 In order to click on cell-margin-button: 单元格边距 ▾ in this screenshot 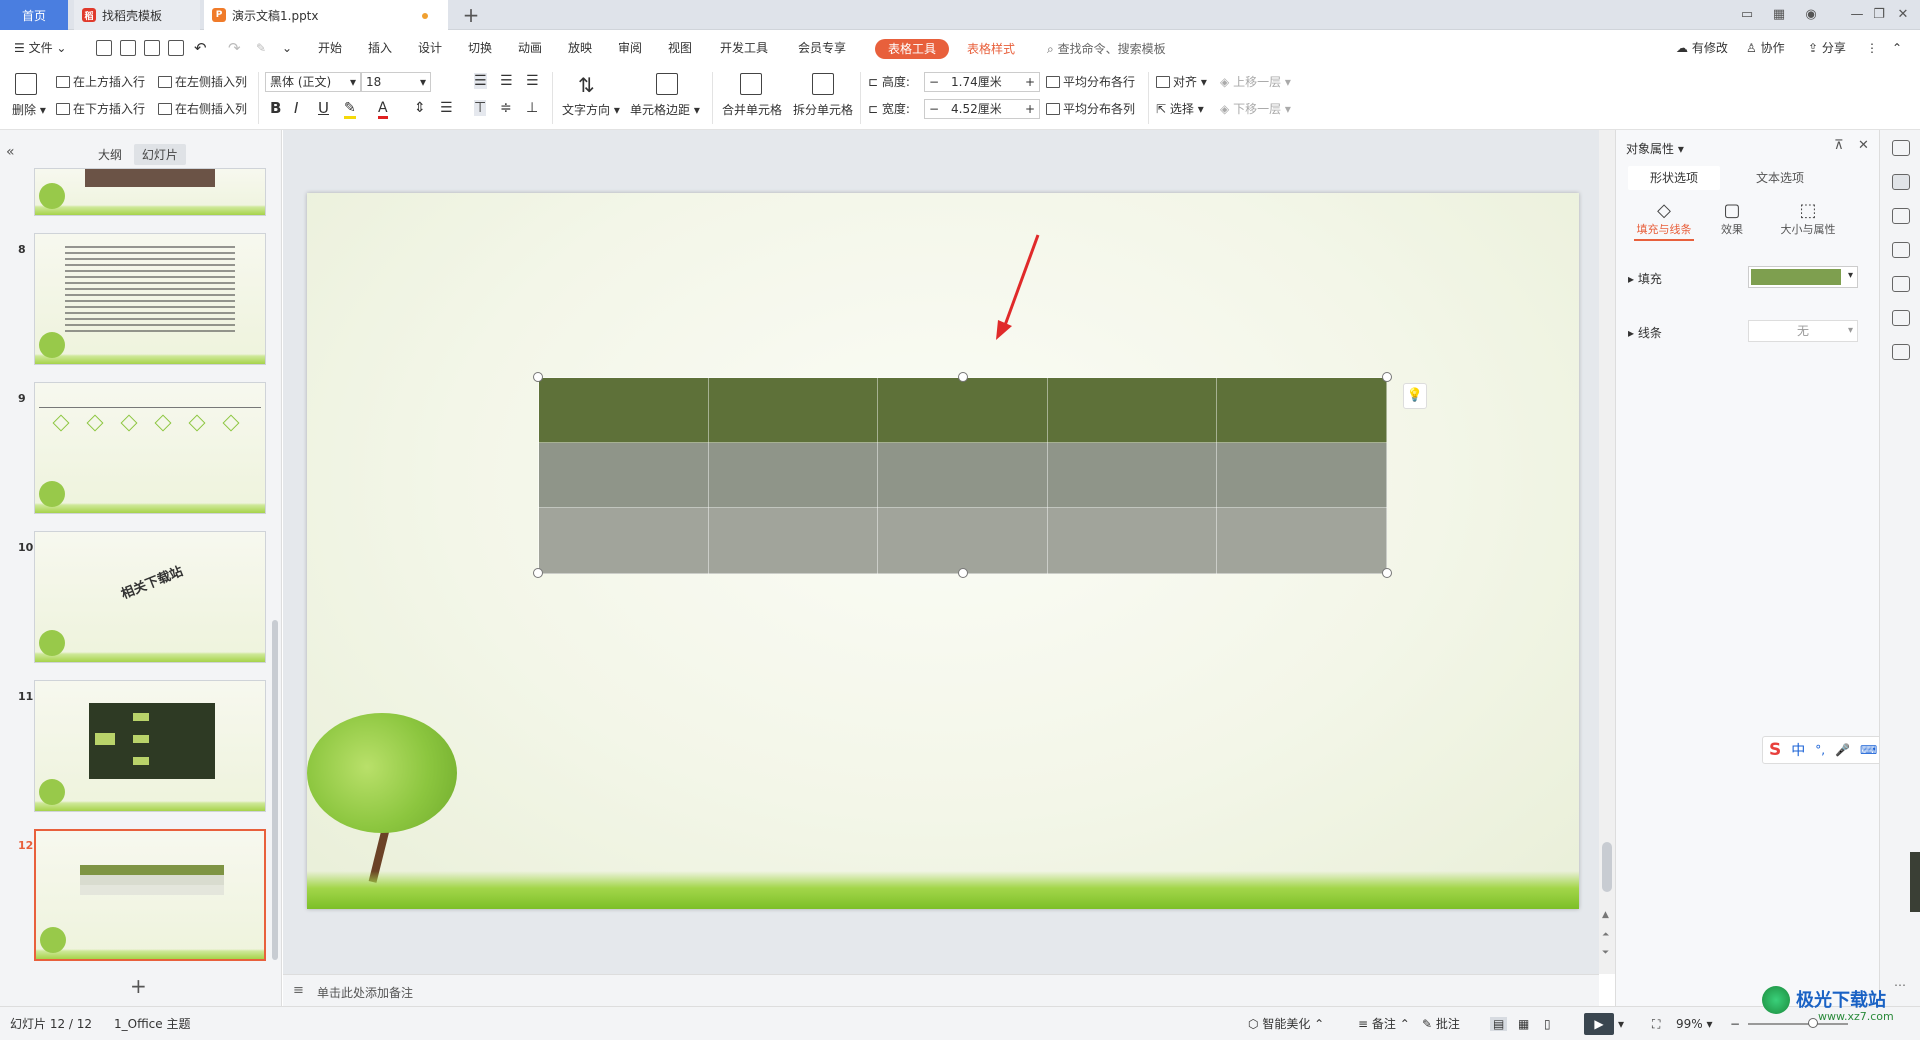, I will do `click(665, 110)`.